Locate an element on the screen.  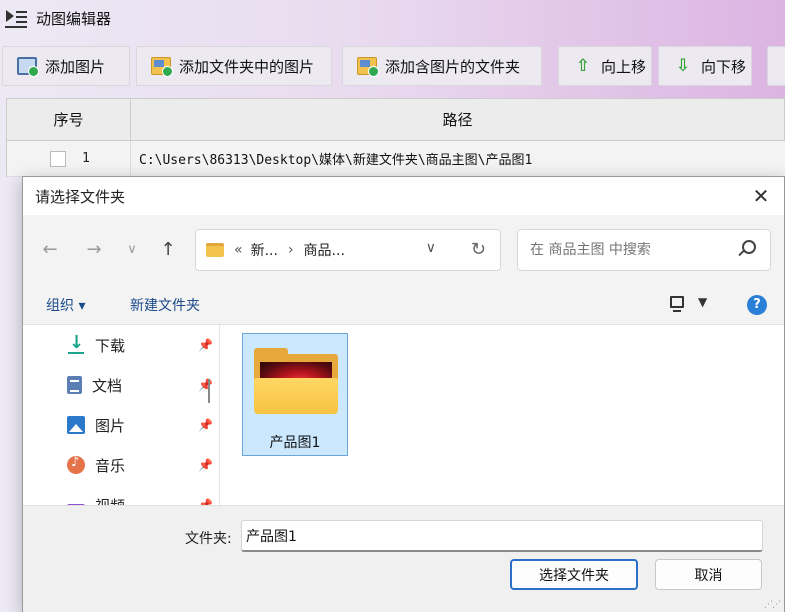
add-image-button: 添加图片 is located at coordinates (66, 66).